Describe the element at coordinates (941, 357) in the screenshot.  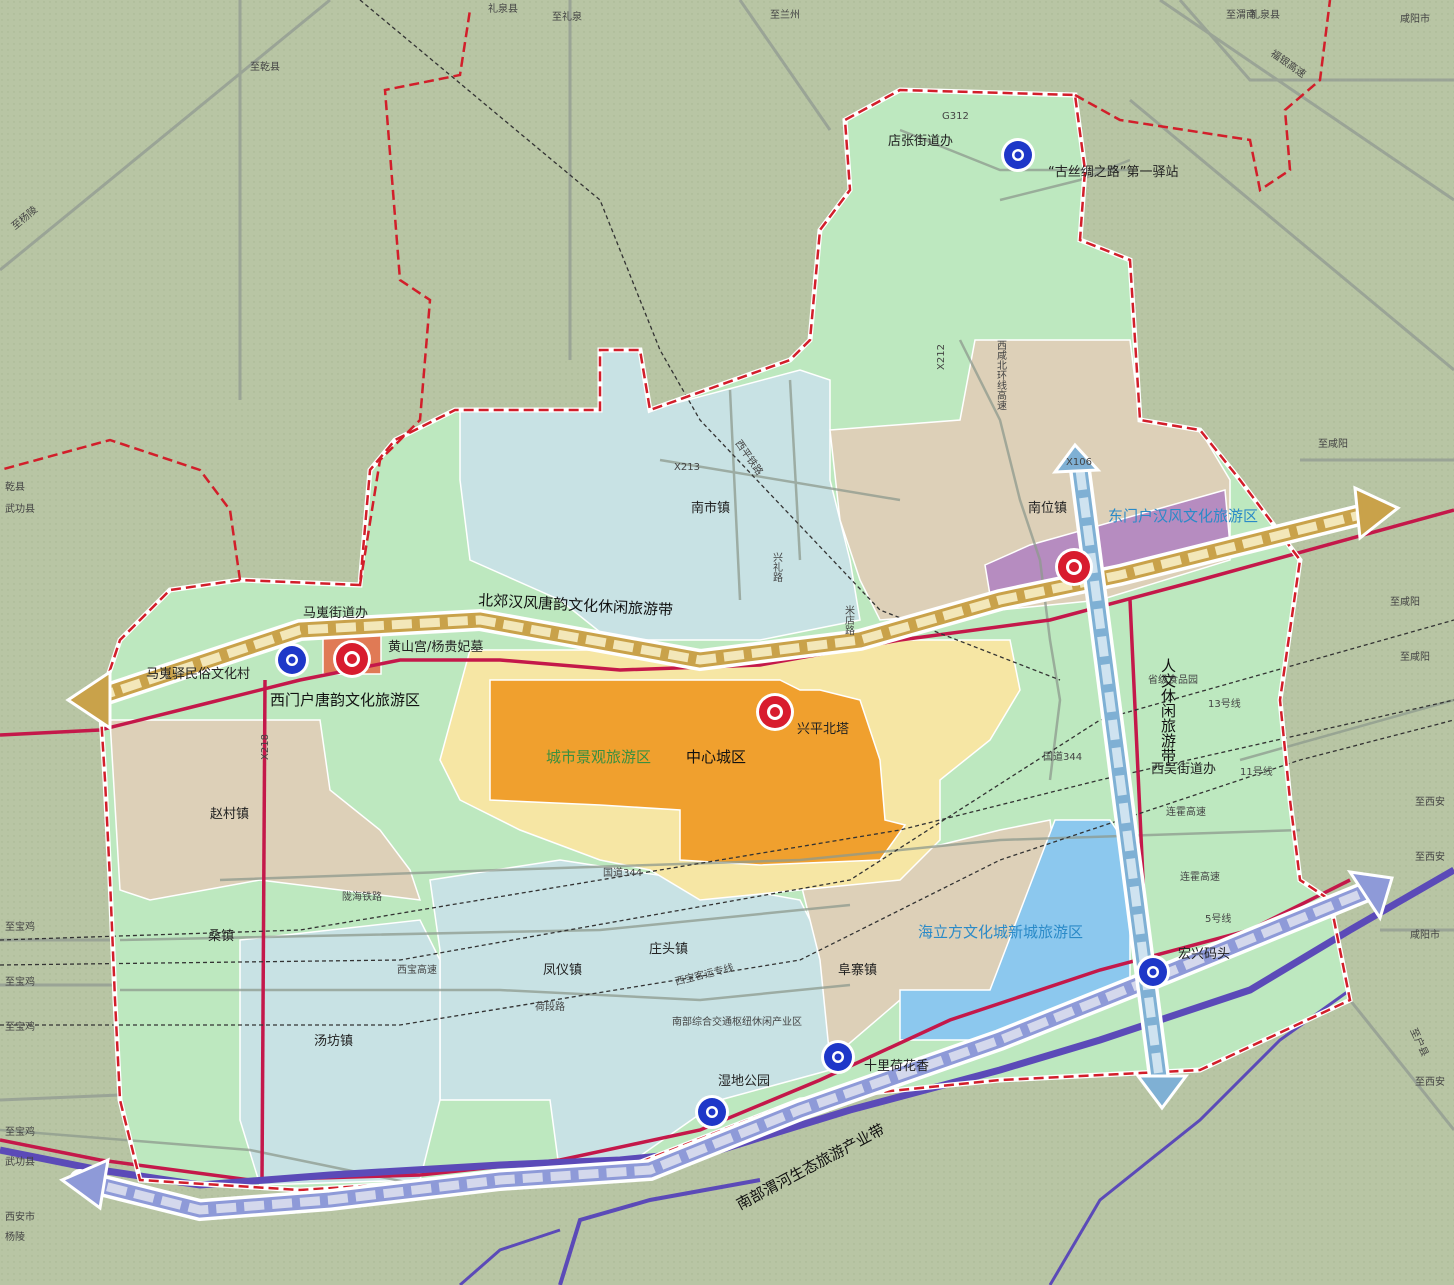
I see `road-x212: X212` at that location.